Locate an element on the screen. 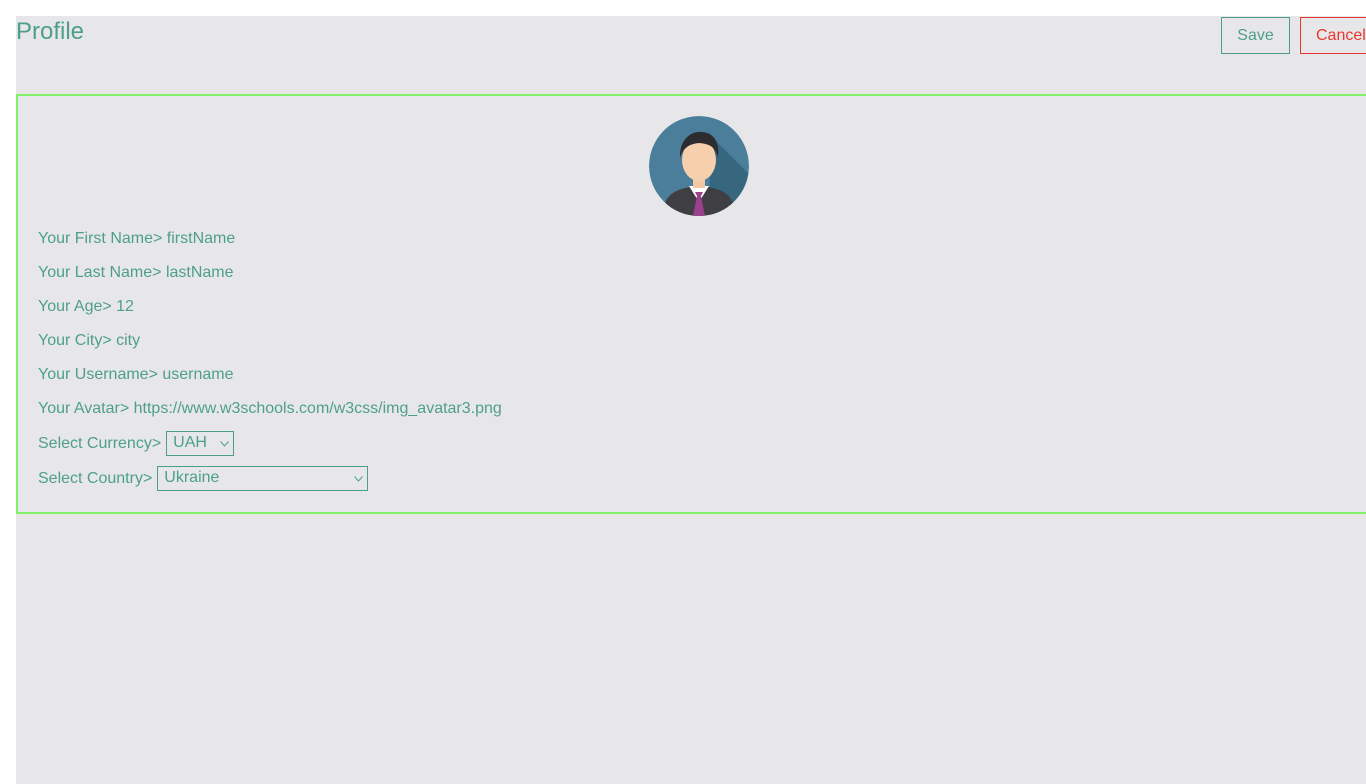 Image resolution: width=1366 pixels, height=784 pixels. last-name-label: Your Last Name> is located at coordinates (100, 272).